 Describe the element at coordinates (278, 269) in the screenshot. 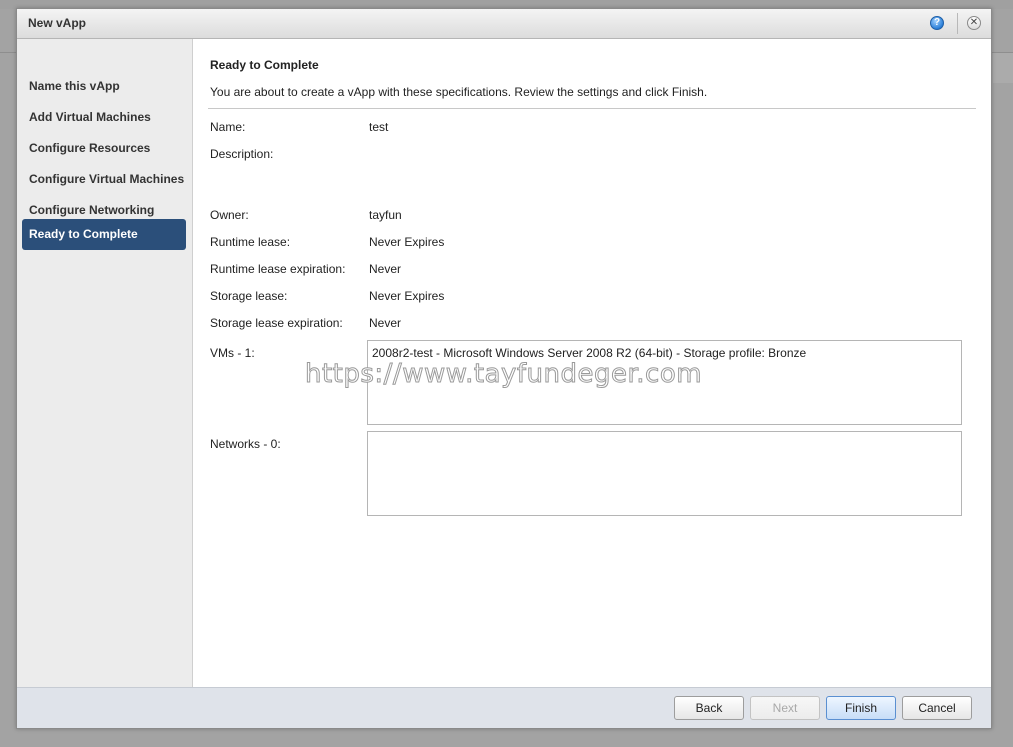

I see `runtime-lease-expiration-label: Runtime lease expiration:` at that location.